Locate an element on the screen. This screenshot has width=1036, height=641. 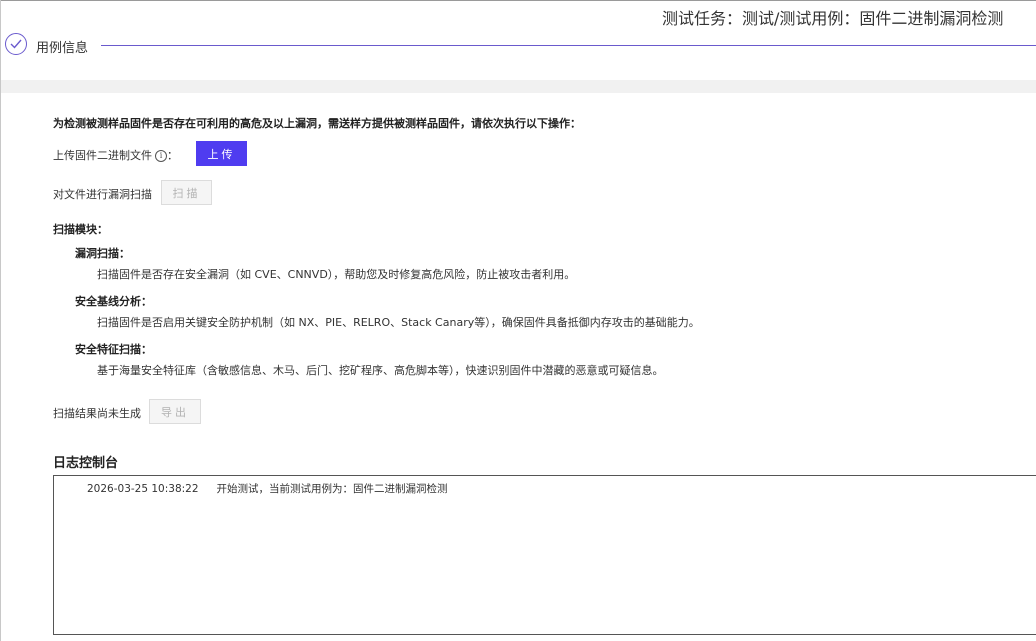
export-button: 导出 is located at coordinates (175, 411).